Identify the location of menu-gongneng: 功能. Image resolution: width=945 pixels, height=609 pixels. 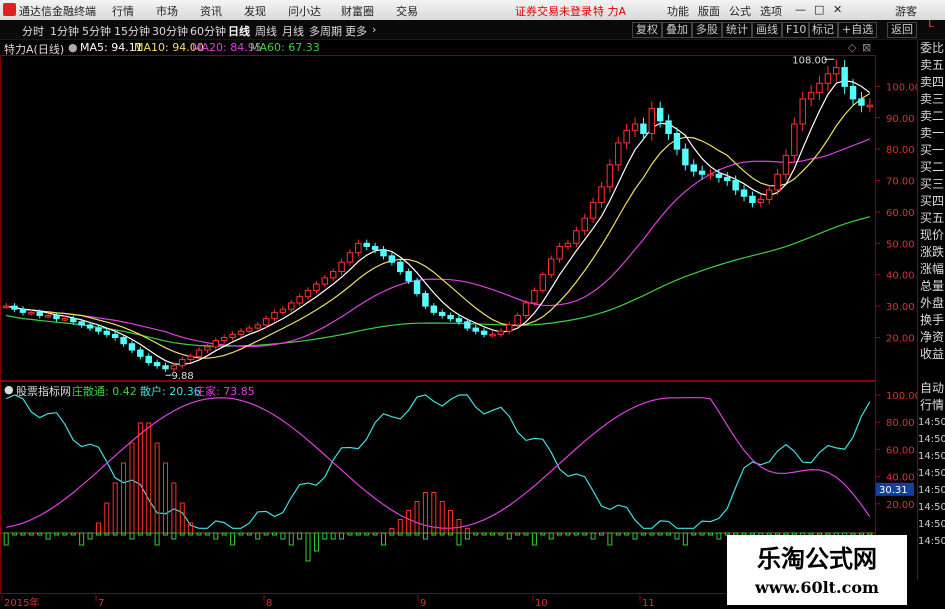
(678, 11).